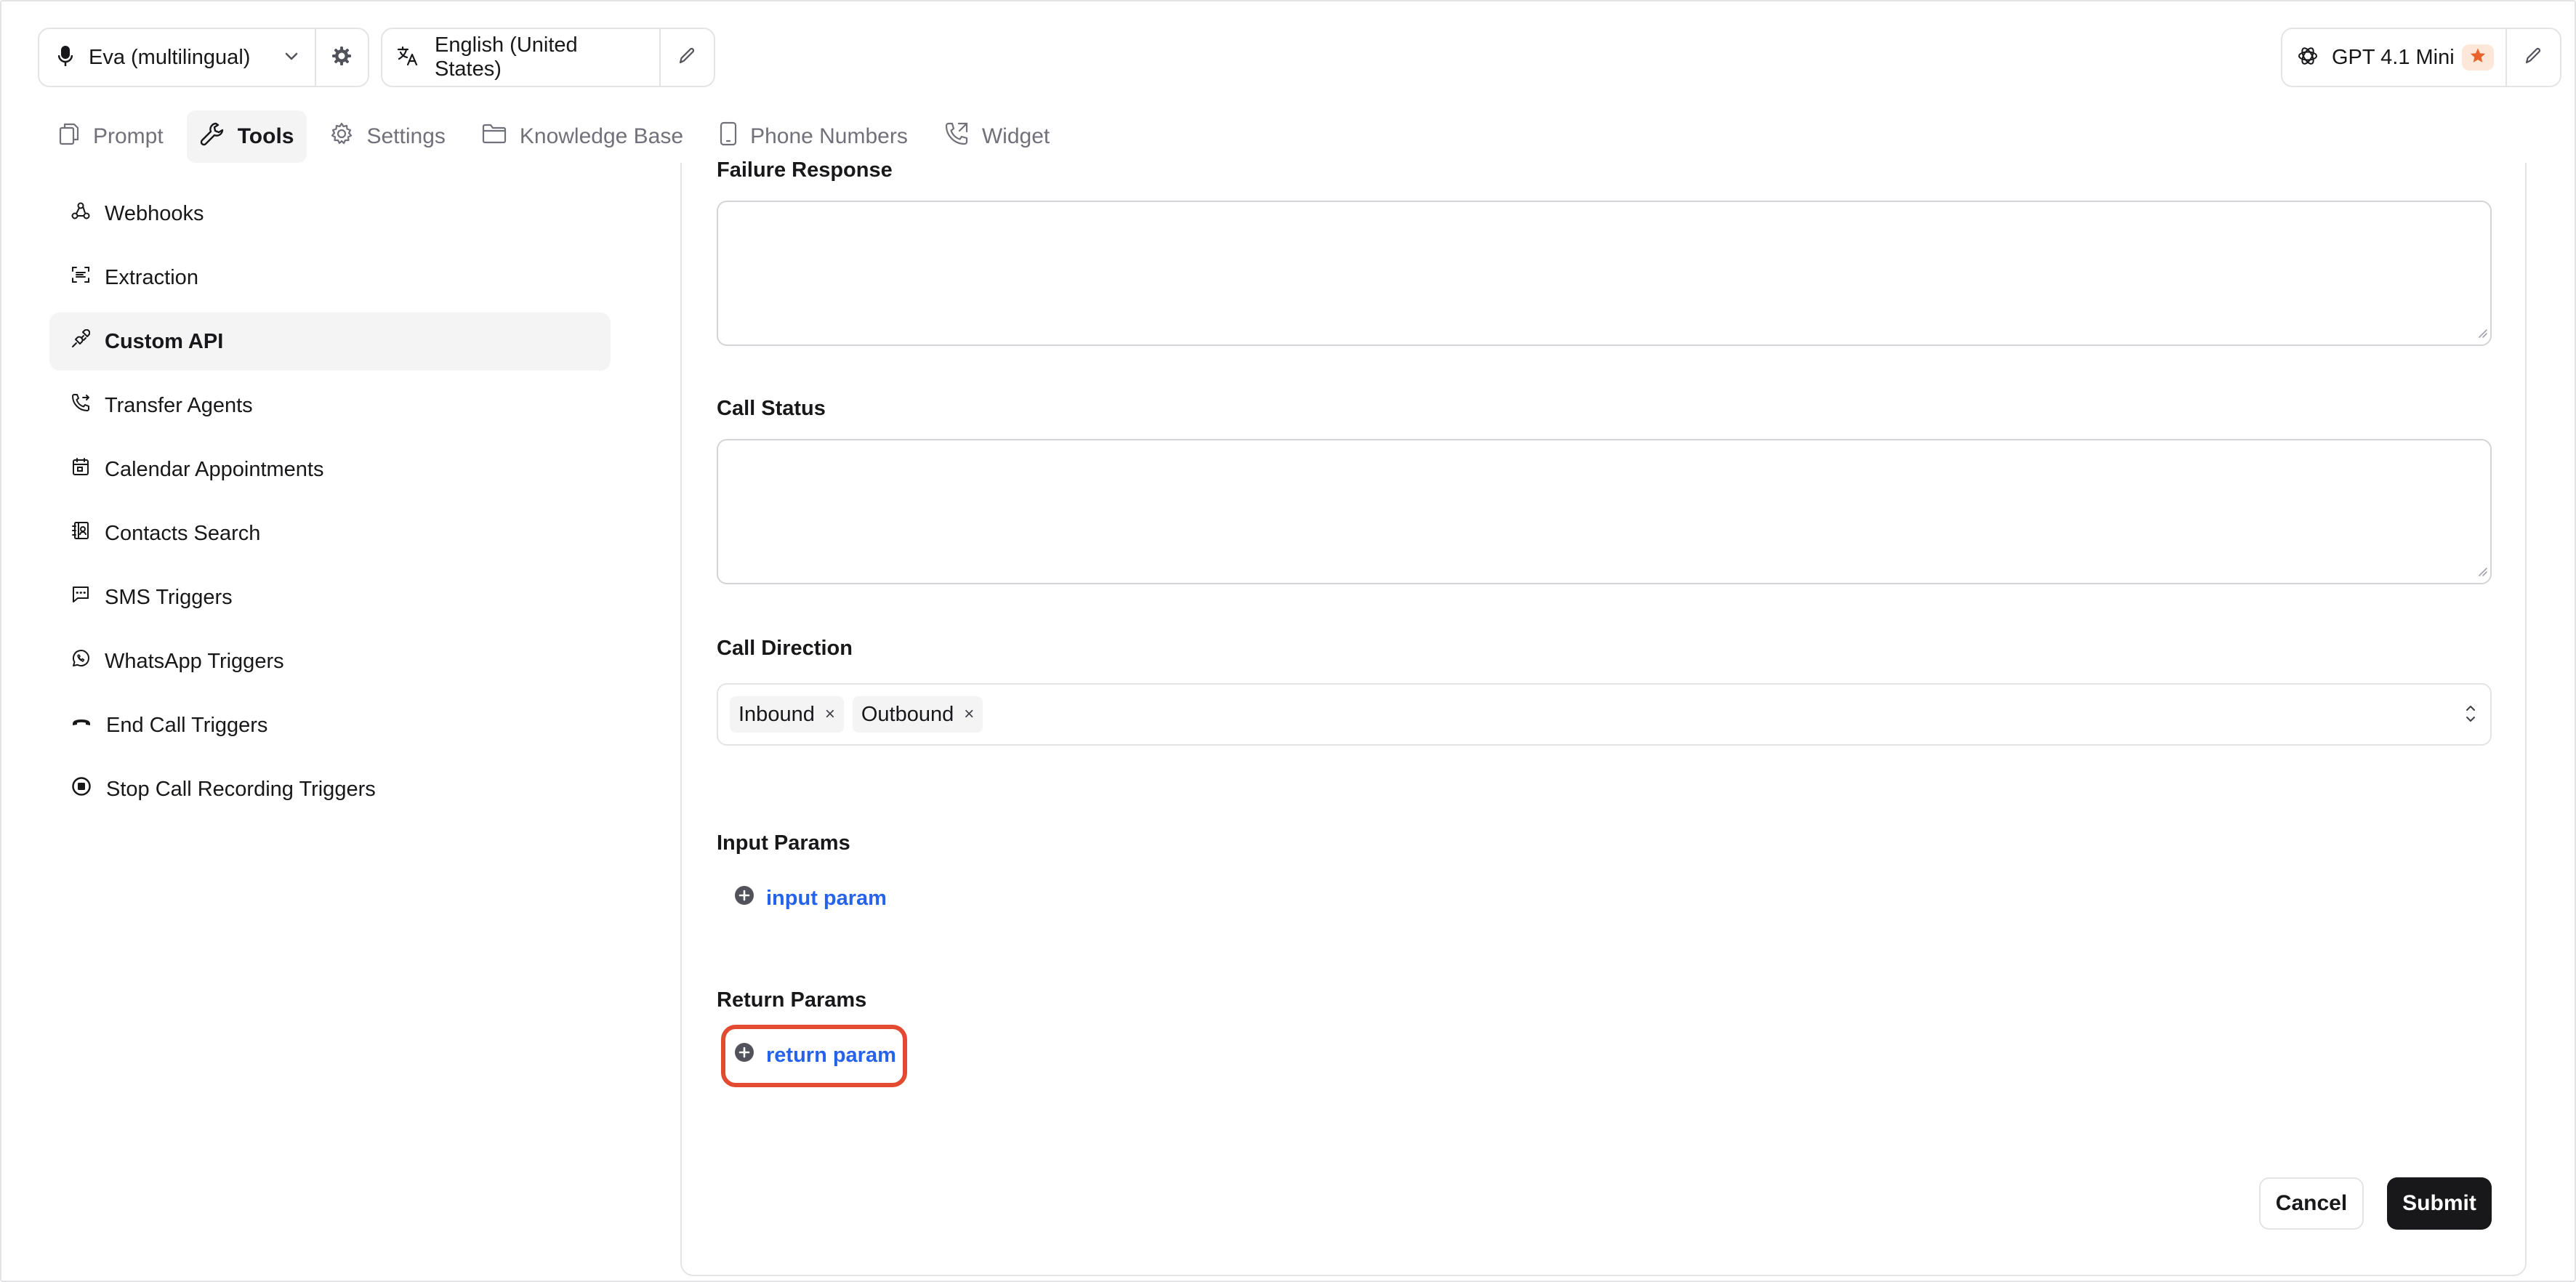 This screenshot has width=2576, height=1282. I want to click on smartphone-icon, so click(735, 136).